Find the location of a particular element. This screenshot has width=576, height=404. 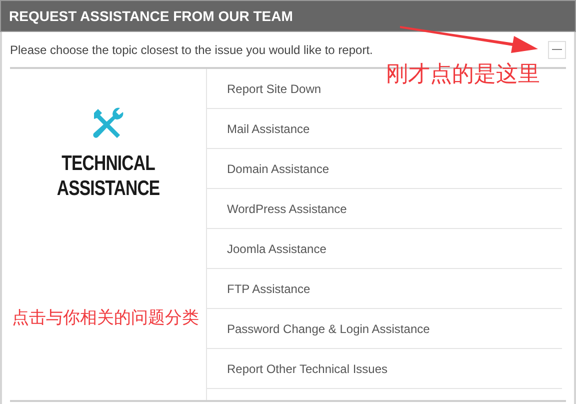

tools-icon is located at coordinates (108, 123).